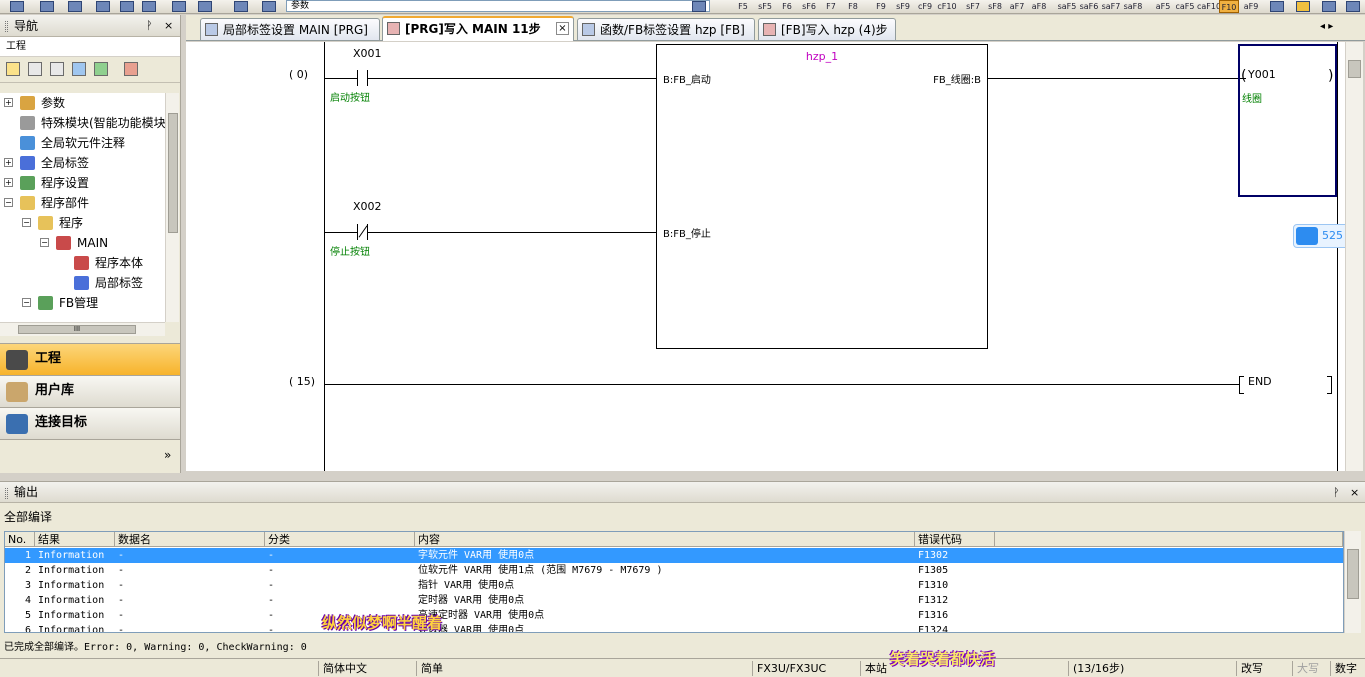 This screenshot has height=677, width=1365. I want to click on function-key-button: caF5, so click(1185, 6).